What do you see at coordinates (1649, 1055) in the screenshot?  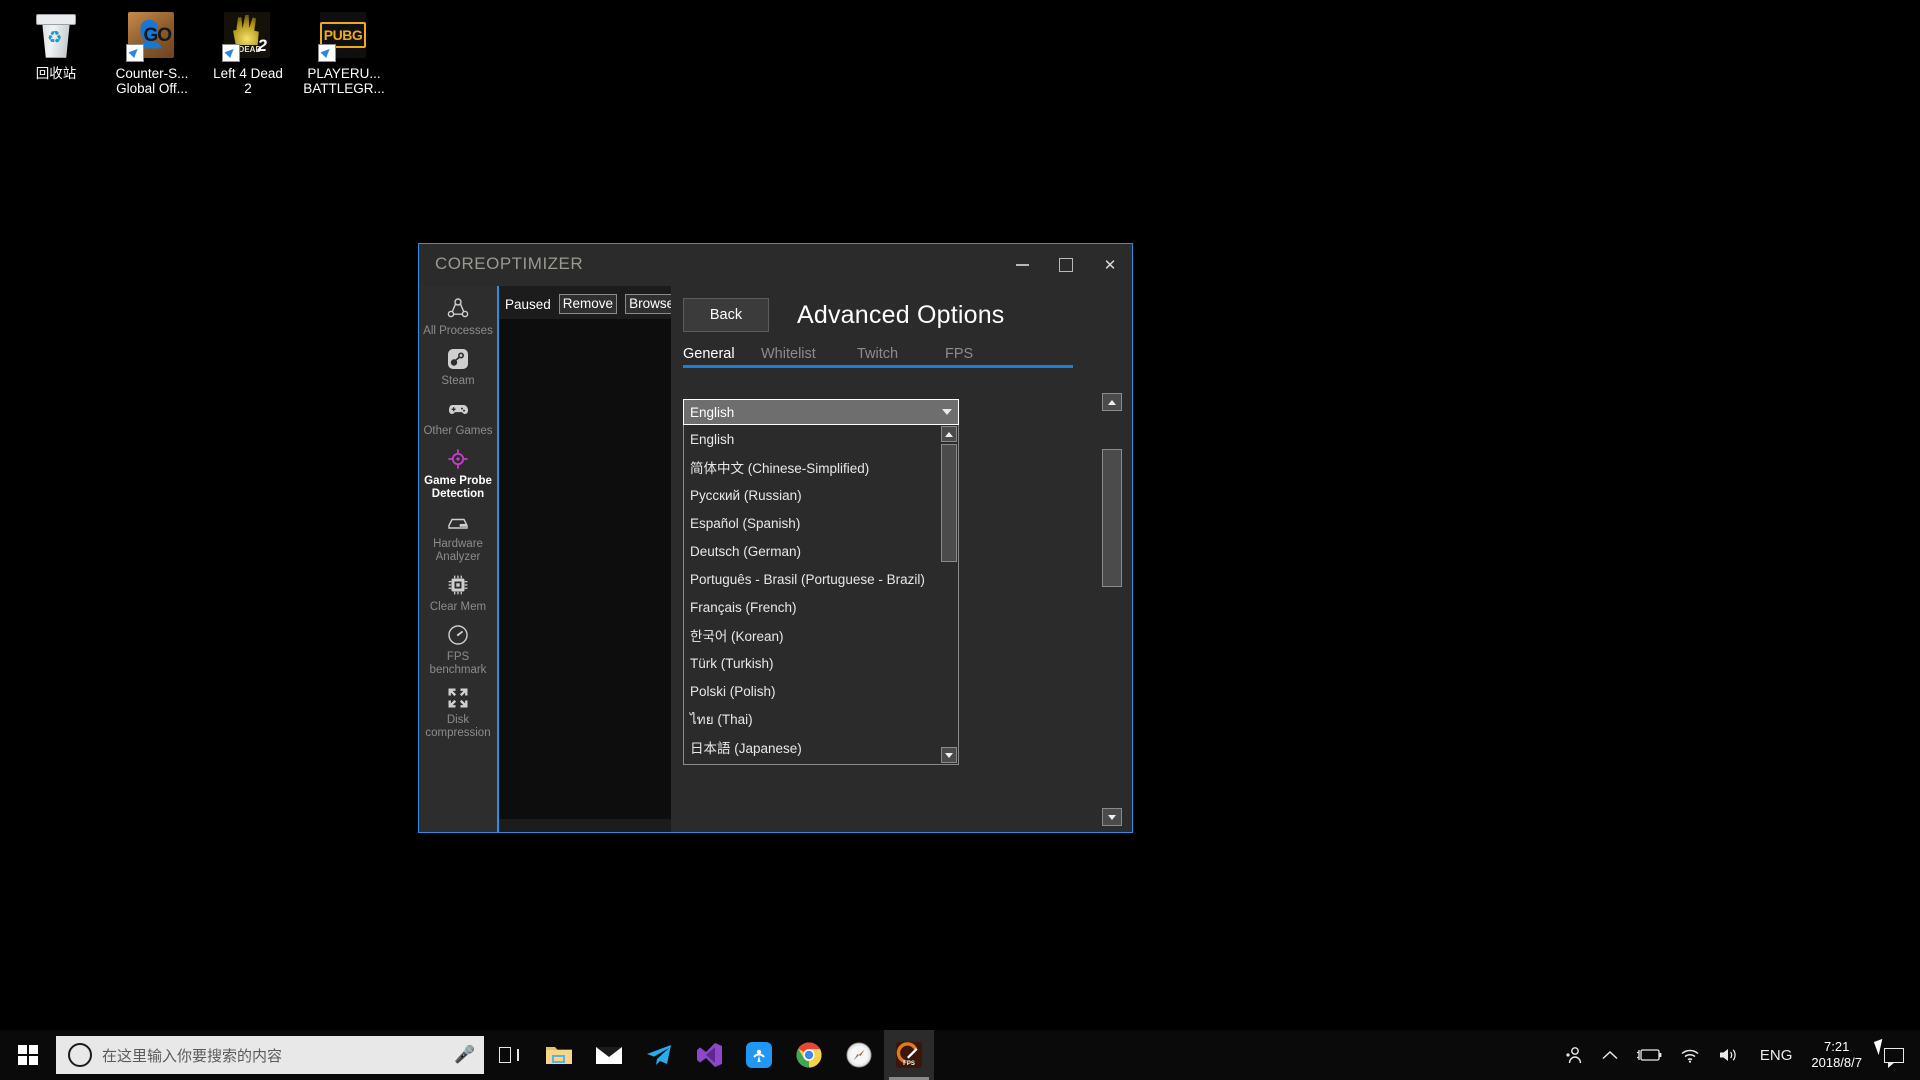 I see `battery-charging-icon` at bounding box center [1649, 1055].